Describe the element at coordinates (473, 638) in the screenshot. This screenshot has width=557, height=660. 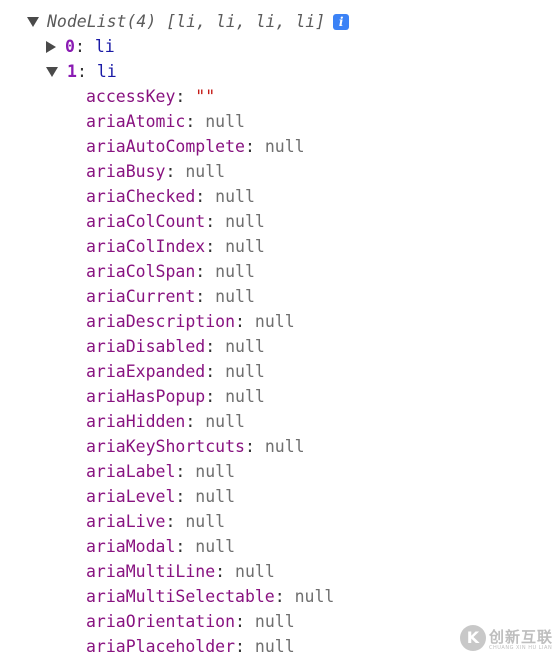
I see `watermark-logo-icon: K` at that location.